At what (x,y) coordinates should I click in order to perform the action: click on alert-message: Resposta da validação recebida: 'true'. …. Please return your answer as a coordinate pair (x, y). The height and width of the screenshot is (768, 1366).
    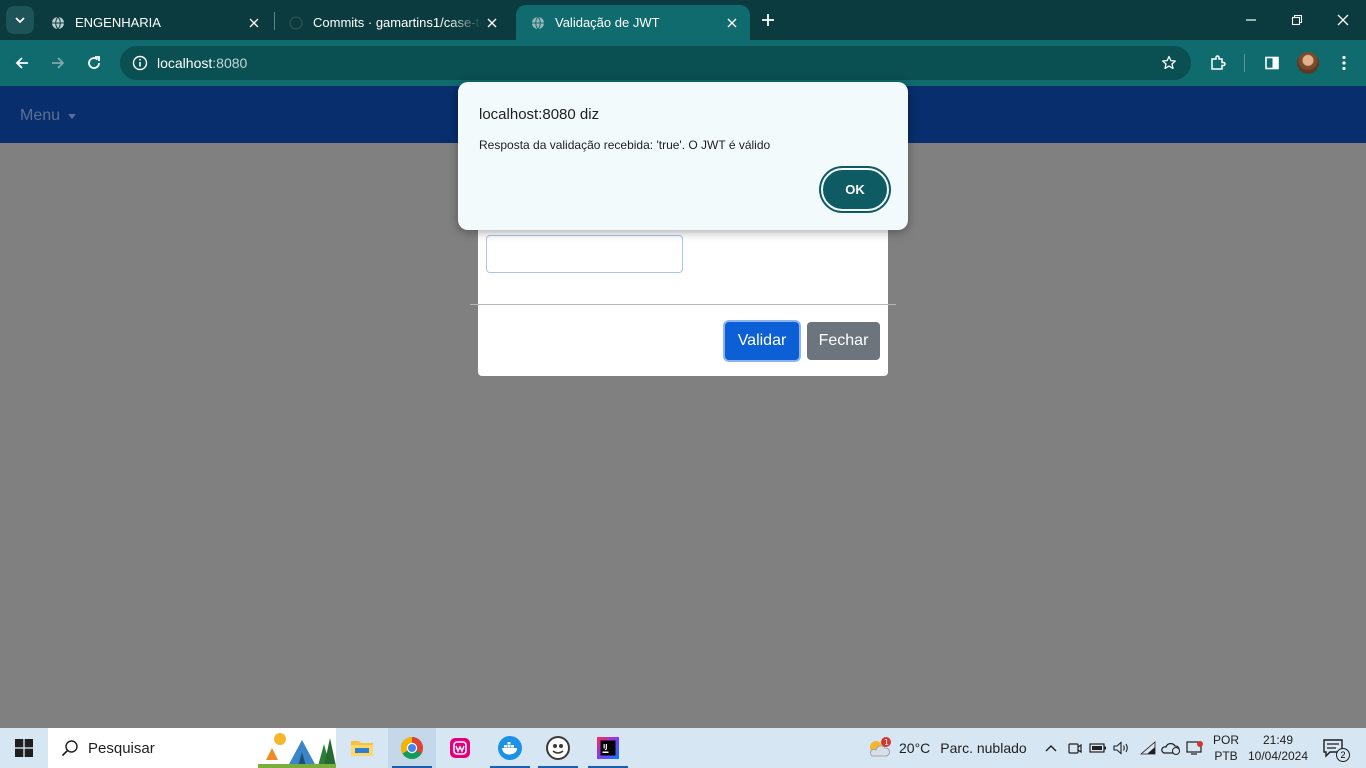
    Looking at the image, I should click on (625, 145).